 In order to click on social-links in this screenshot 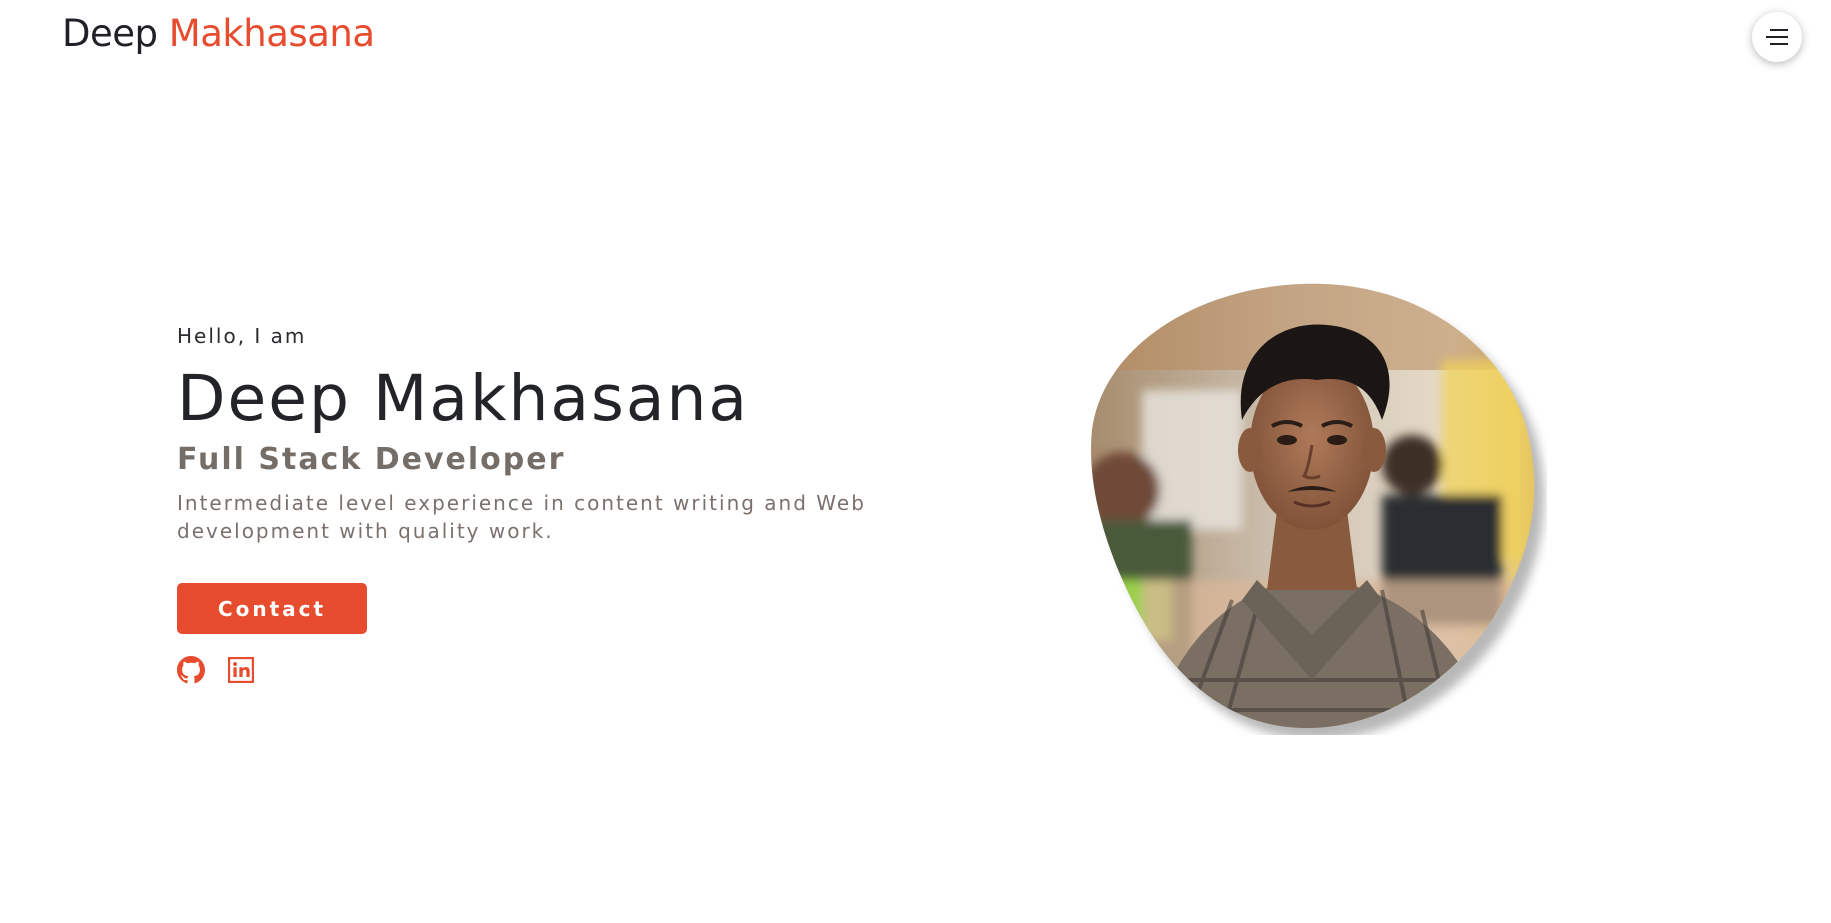, I will do `click(537, 670)`.